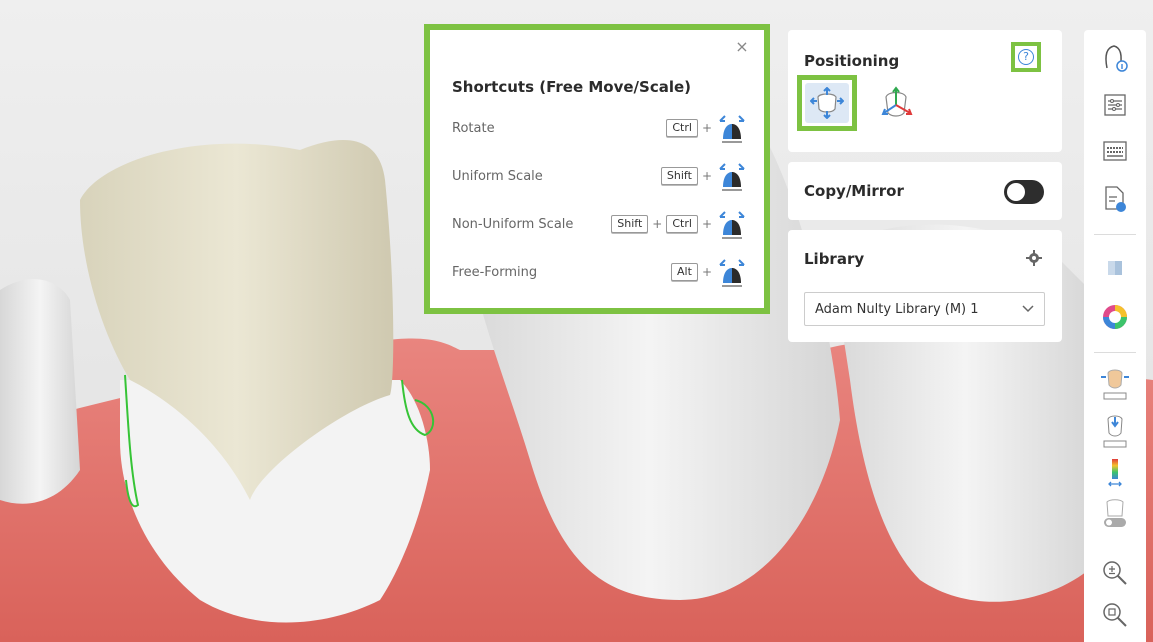 Image resolution: width=1153 pixels, height=642 pixels. Describe the element at coordinates (1034, 258) in the screenshot. I see `gear-icon` at that location.